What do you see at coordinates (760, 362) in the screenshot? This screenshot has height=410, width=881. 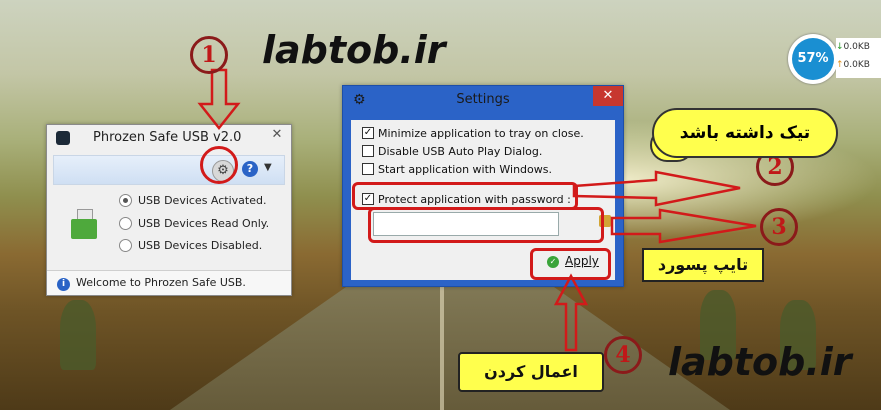 I see `watermark-bottom: labtob.ir` at bounding box center [760, 362].